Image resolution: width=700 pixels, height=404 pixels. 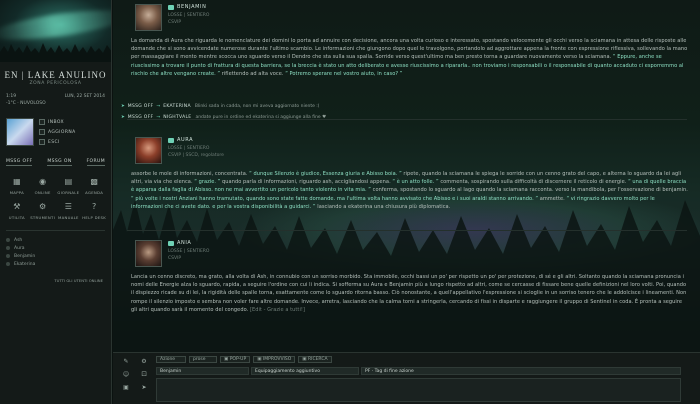 I want to click on post-author-name: BENJAMIN, so click(x=192, y=7).